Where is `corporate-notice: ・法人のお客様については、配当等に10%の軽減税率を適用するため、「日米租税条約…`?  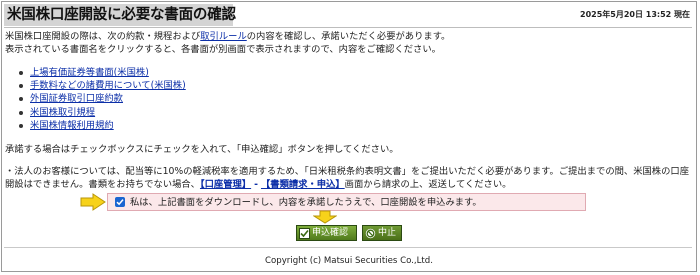
corporate-notice: ・法人のお客様については、配当等に10%の軽減税率を適用するため、「日米租税条約… is located at coordinates (349, 178).